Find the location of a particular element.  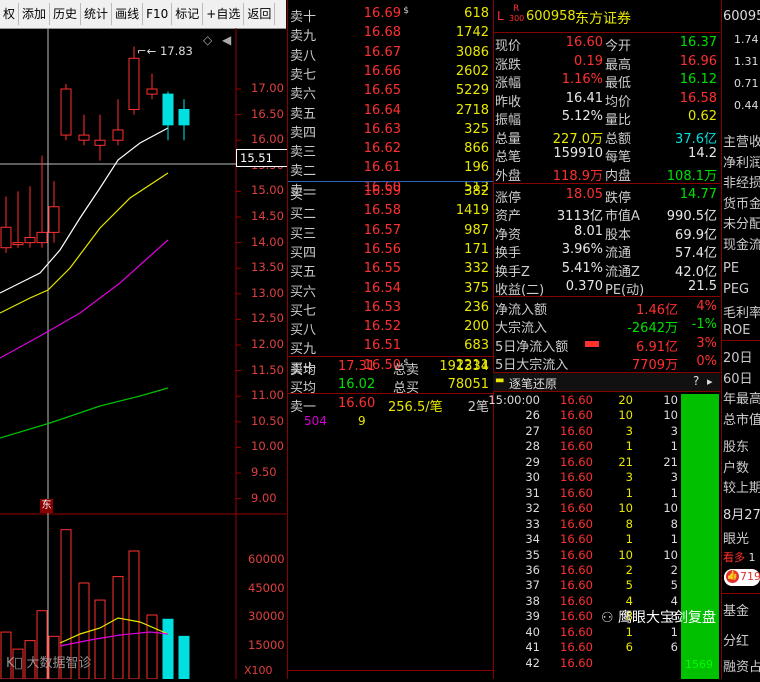

bid-row: 买九 16.51 683 is located at coordinates (390, 347).